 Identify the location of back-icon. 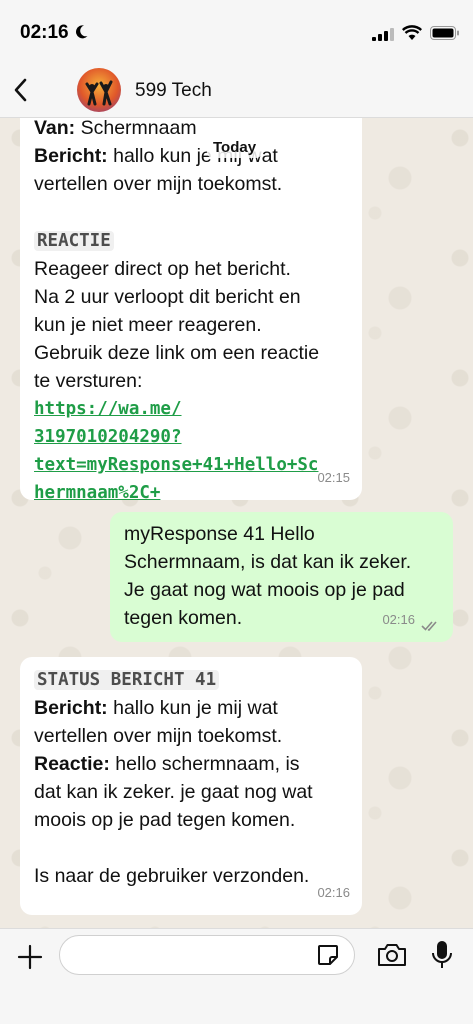
(21, 90).